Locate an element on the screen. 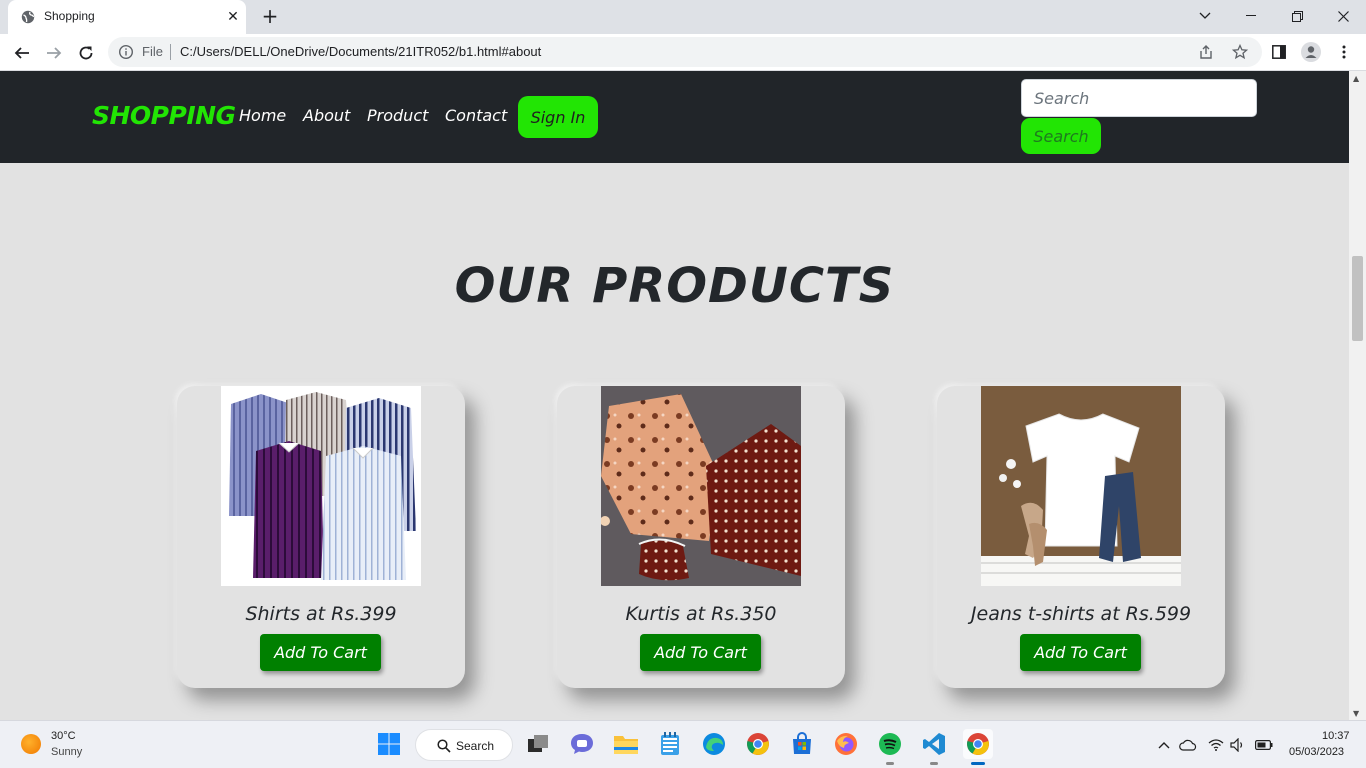 Image resolution: width=1366 pixels, height=768 pixels. bookmark-star-icon is located at coordinates (1240, 52).